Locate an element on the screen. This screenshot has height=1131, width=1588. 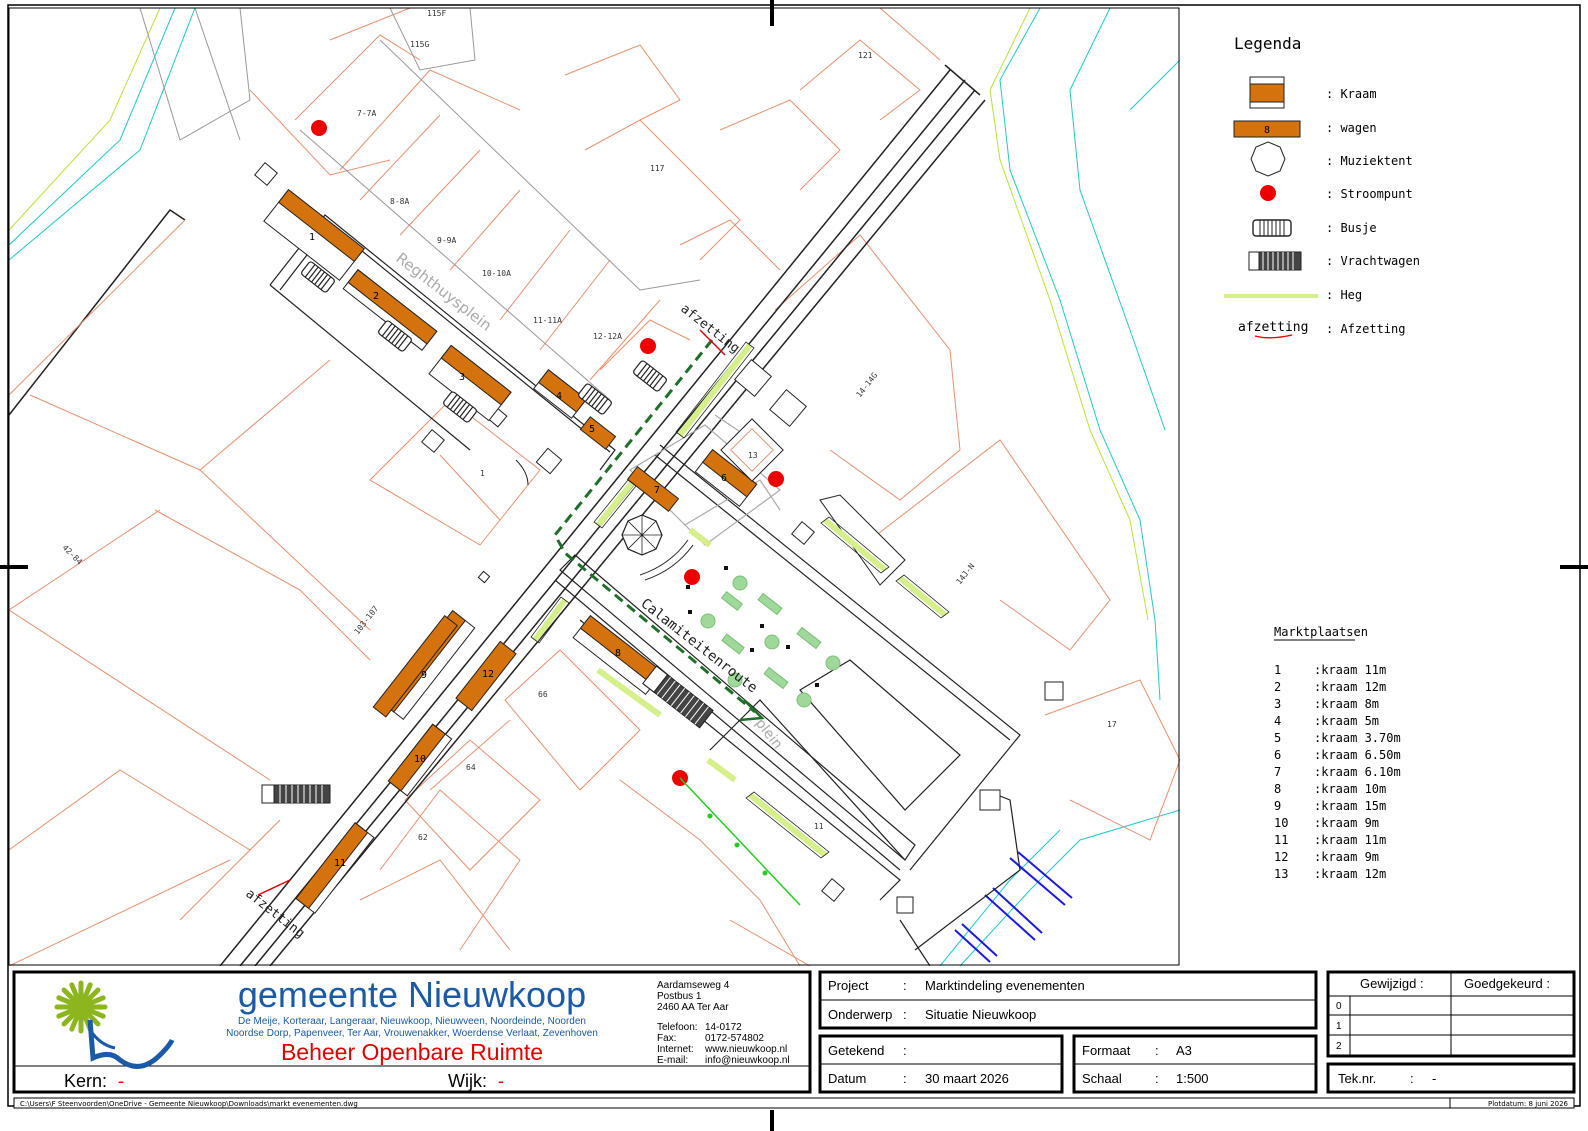
legend-symbol-vrachtwagen is located at coordinates (1275, 261).